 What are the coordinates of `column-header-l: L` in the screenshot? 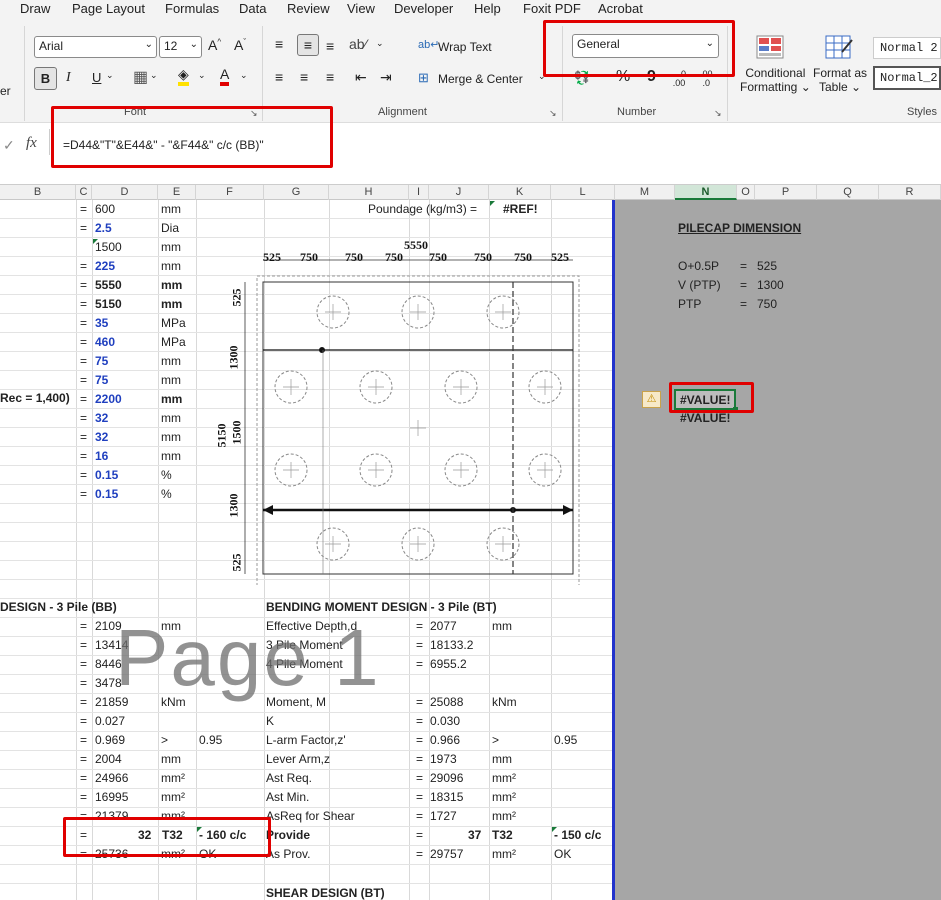 It's located at (583, 192).